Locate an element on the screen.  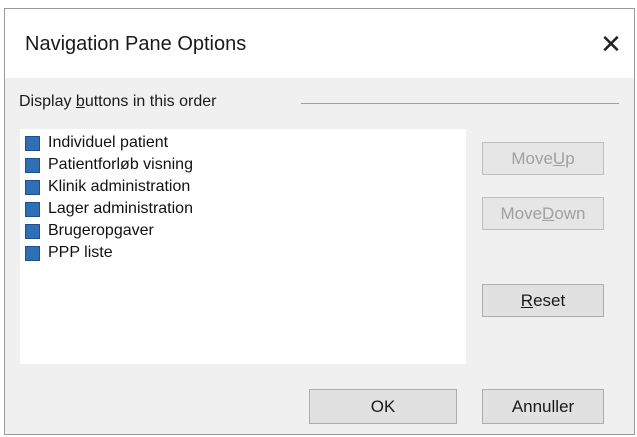
list-item-brugeropgaver: Brugeropgaver is located at coordinates (89, 231).